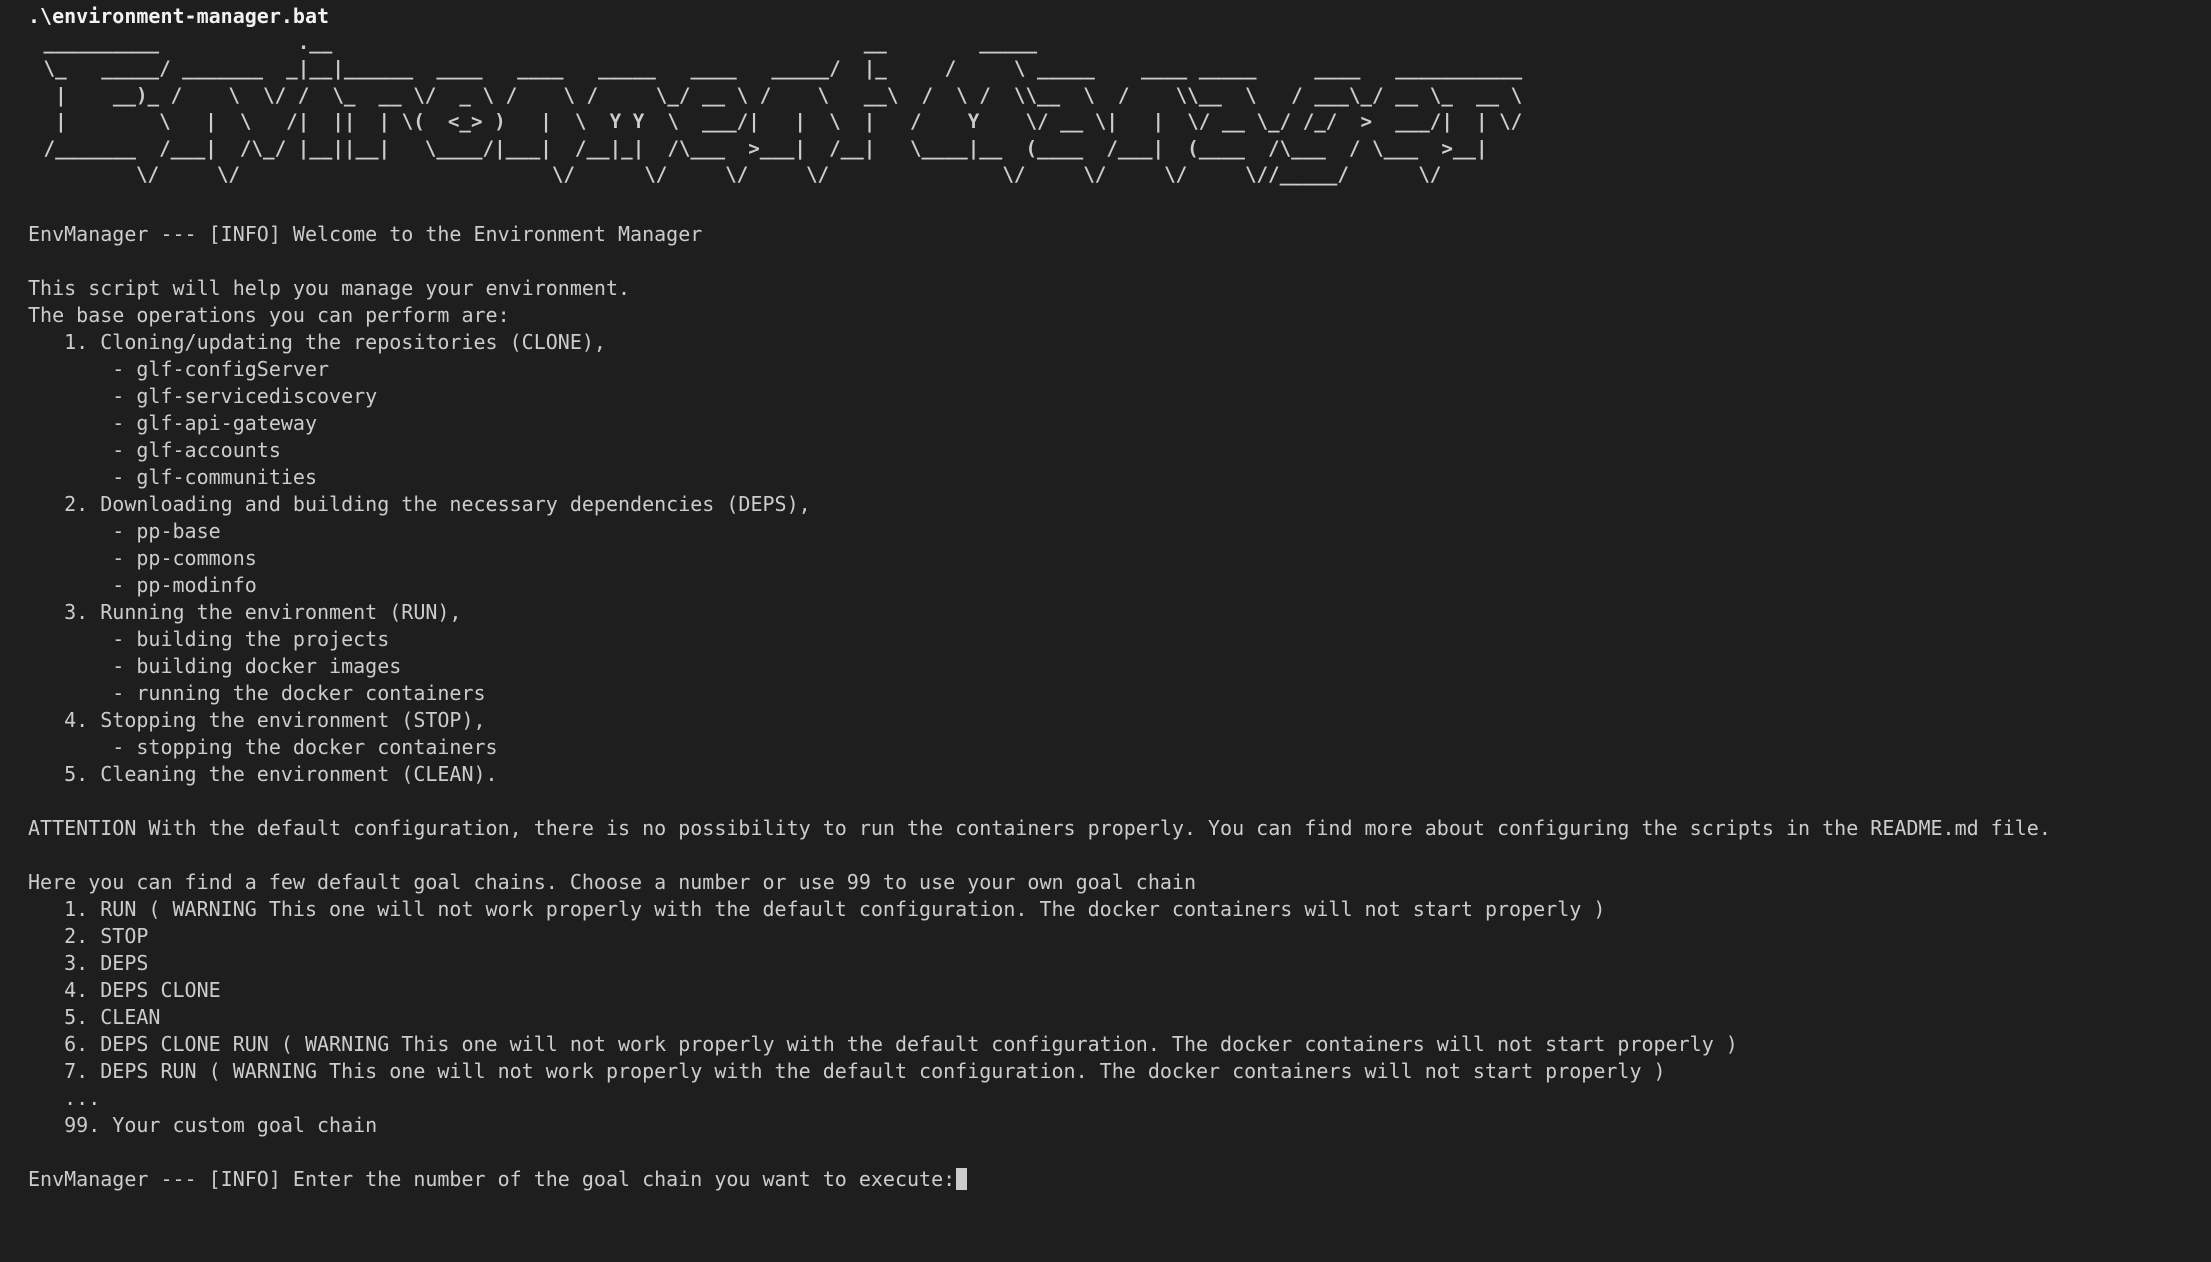  Describe the element at coordinates (269, 315) in the screenshot. I see `operations-heading: The base operations you can perform are:` at that location.